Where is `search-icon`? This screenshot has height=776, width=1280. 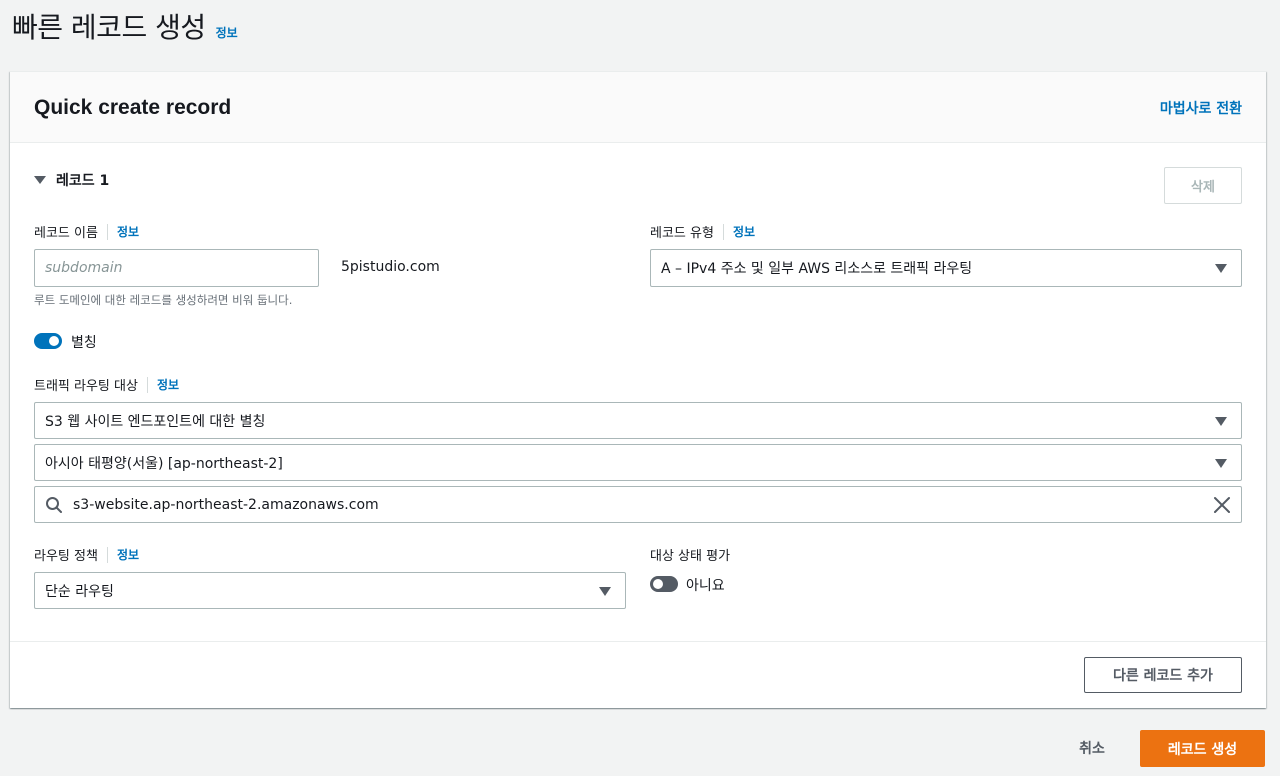
search-icon is located at coordinates (54, 505).